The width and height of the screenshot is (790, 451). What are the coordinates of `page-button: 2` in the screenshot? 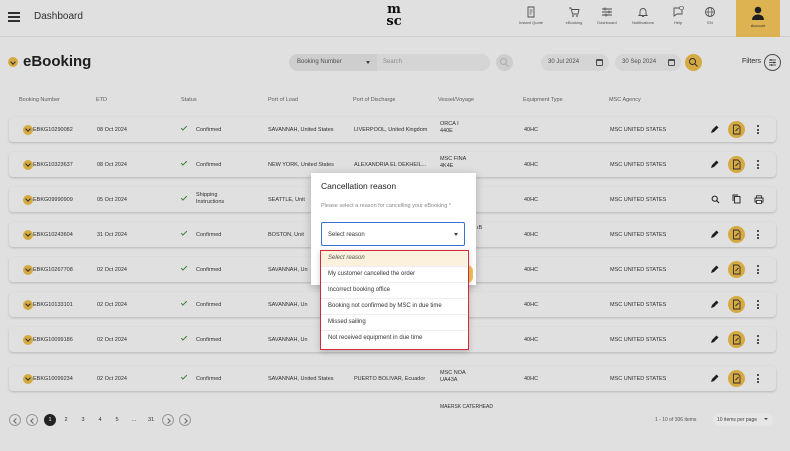 It's located at (66, 420).